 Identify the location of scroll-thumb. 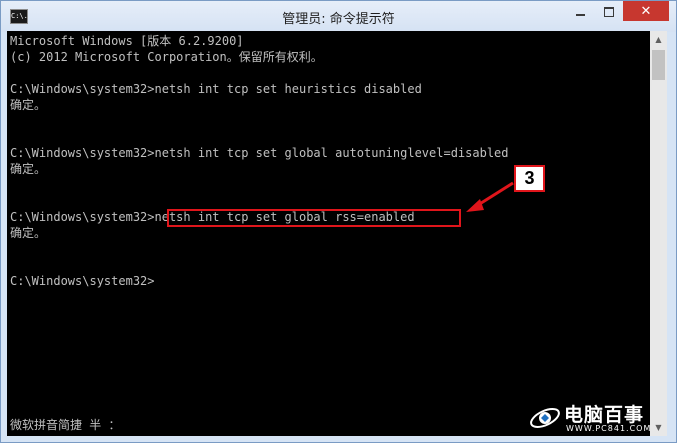
(658, 65).